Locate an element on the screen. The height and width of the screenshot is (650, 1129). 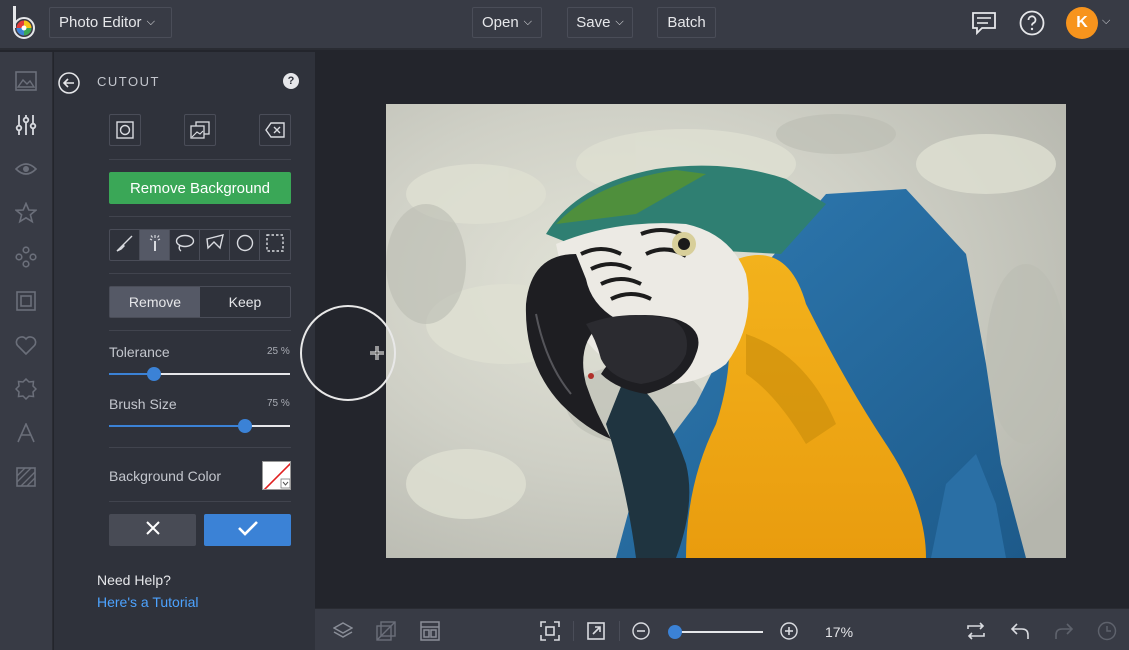
app-switcher-label: Photo Editor is located at coordinates (100, 22).